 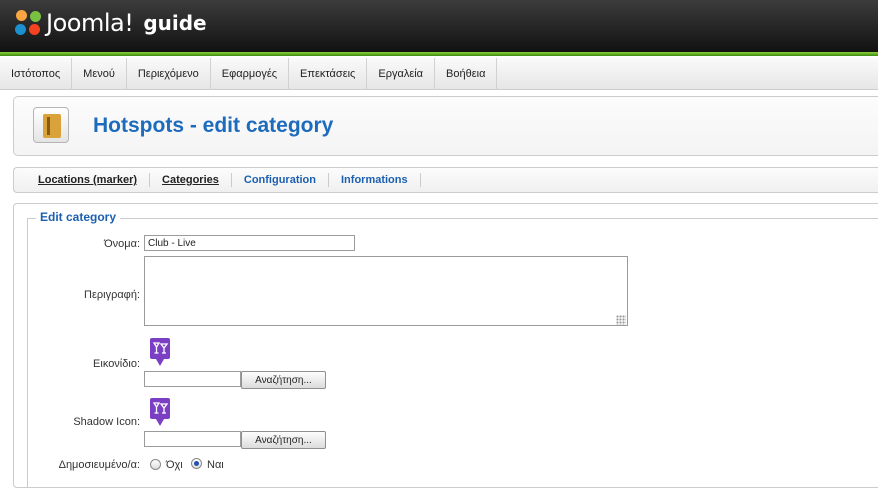 What do you see at coordinates (401, 74) in the screenshot?
I see `menu-tools: Εργαλεία` at bounding box center [401, 74].